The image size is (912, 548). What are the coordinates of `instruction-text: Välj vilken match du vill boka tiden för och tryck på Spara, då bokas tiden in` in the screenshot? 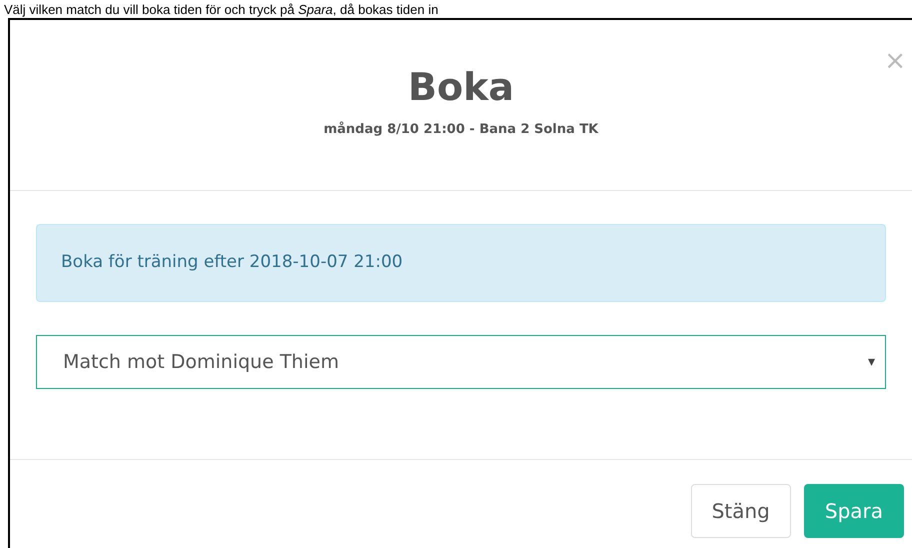 It's located at (221, 10).